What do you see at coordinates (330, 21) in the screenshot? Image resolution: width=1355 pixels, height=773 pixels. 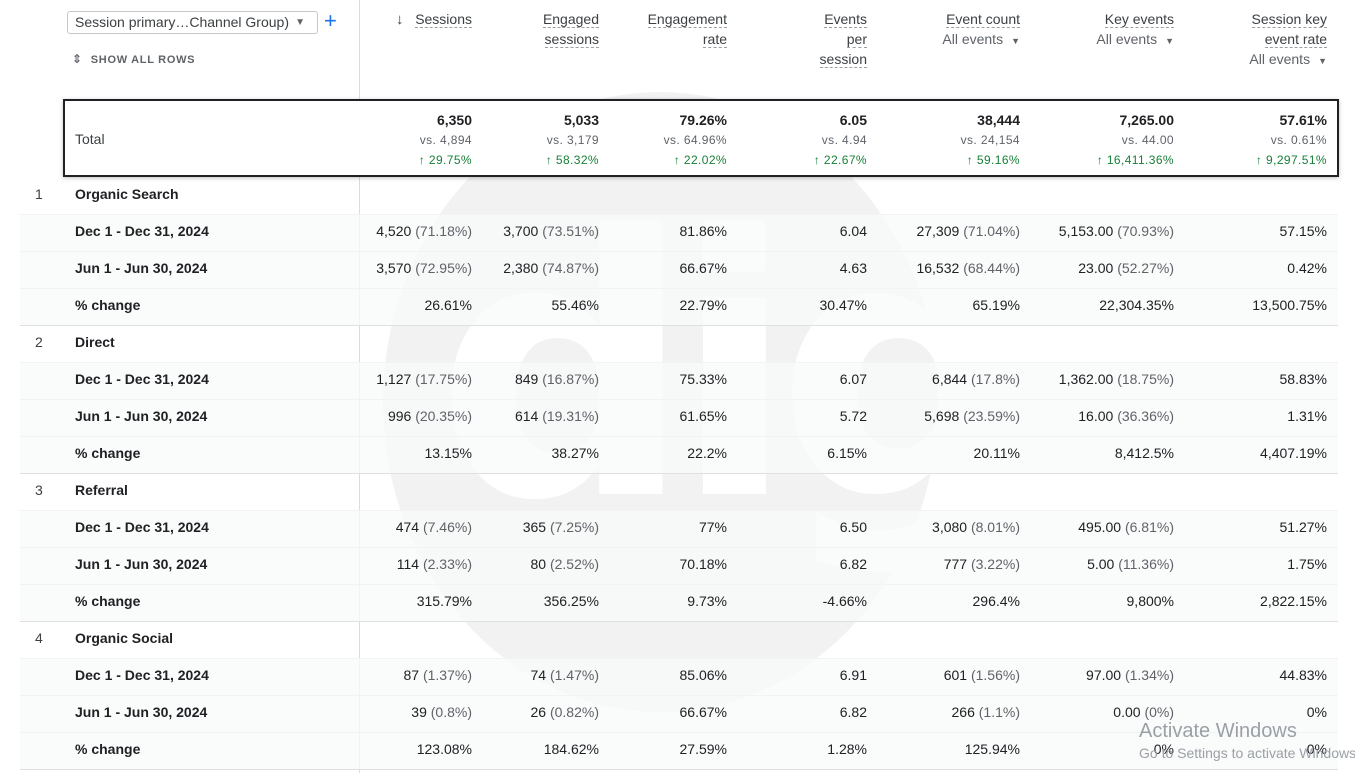 I see `add-dimension-icon: +` at bounding box center [330, 21].